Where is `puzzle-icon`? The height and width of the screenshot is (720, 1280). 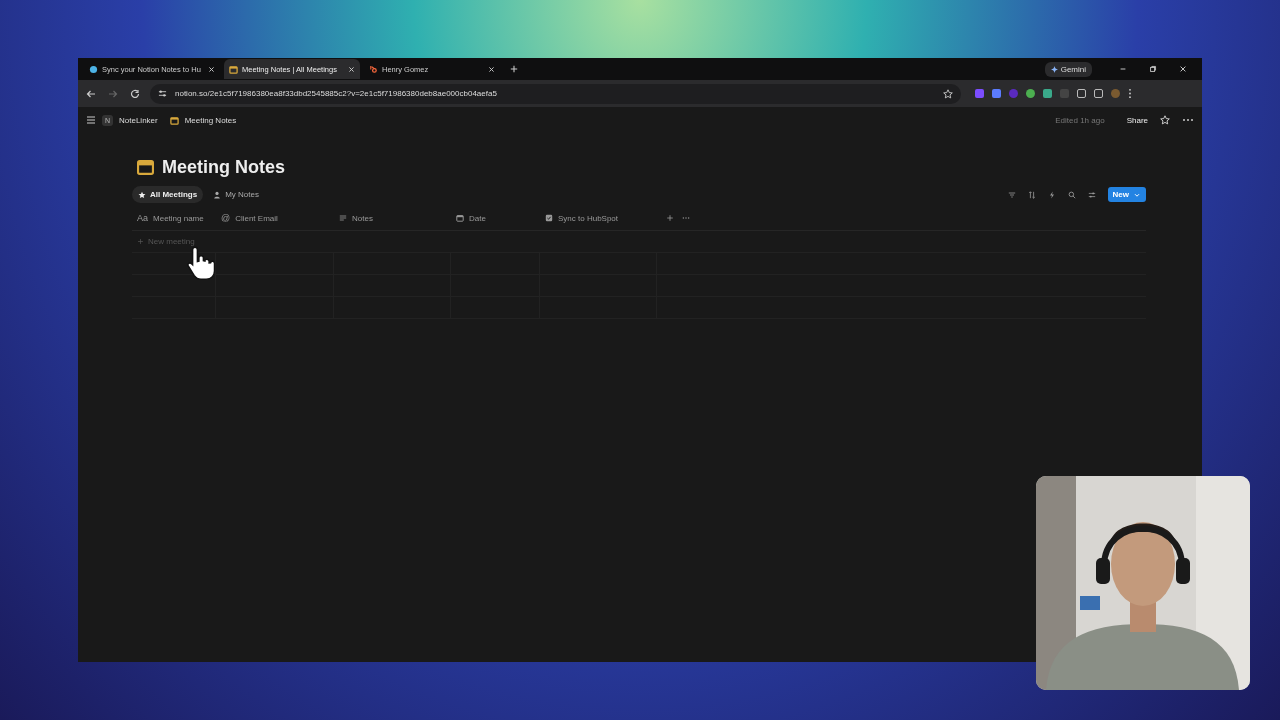 puzzle-icon is located at coordinates (1081, 93).